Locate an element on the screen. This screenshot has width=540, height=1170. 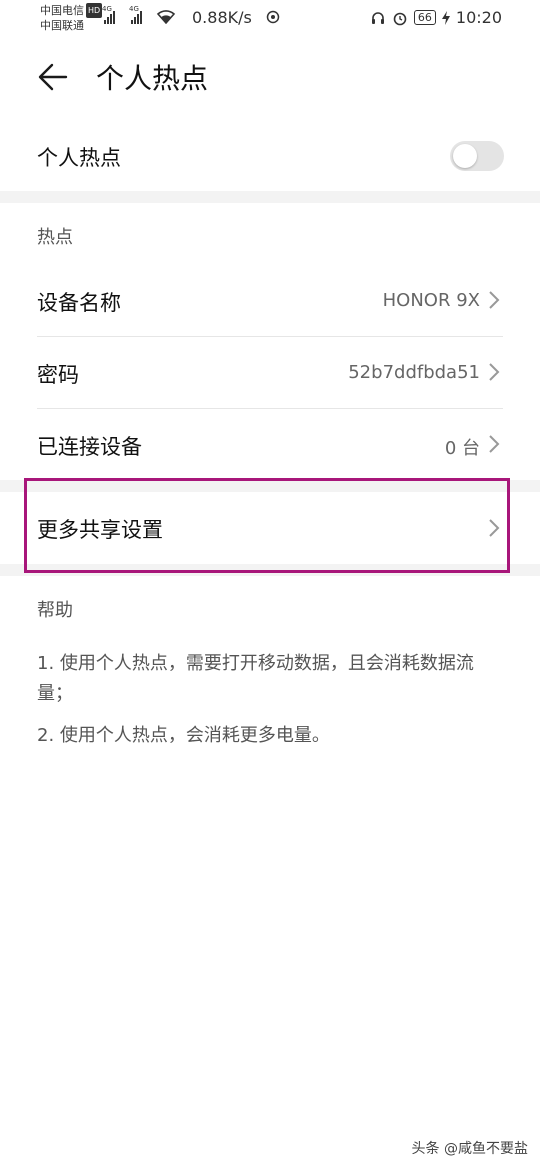
hotspot-toggle-label: 个人热点 is located at coordinates (79, 158).